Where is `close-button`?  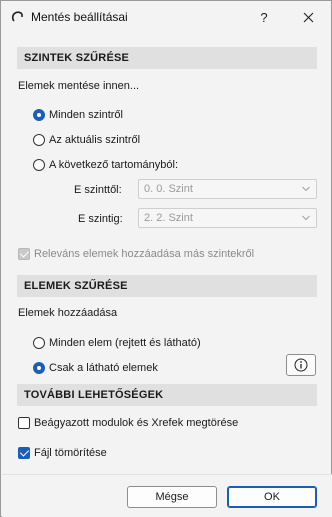 close-button is located at coordinates (308, 17).